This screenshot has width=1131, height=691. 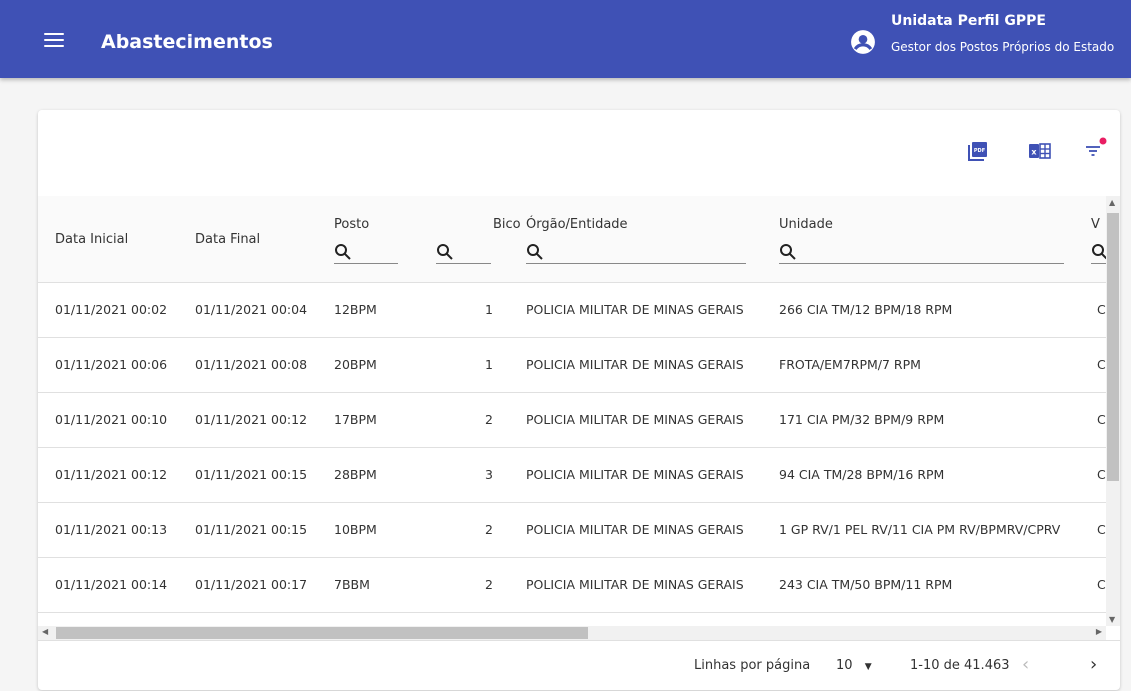 I want to click on scroll-right-icon: ▶, so click(x=1099, y=631).